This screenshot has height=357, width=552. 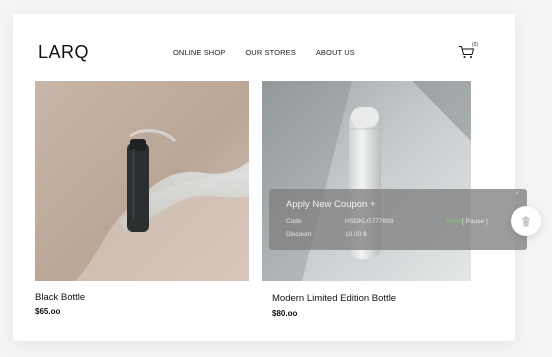 I want to click on coupon-discount-value: 10.00 $, so click(x=356, y=234).